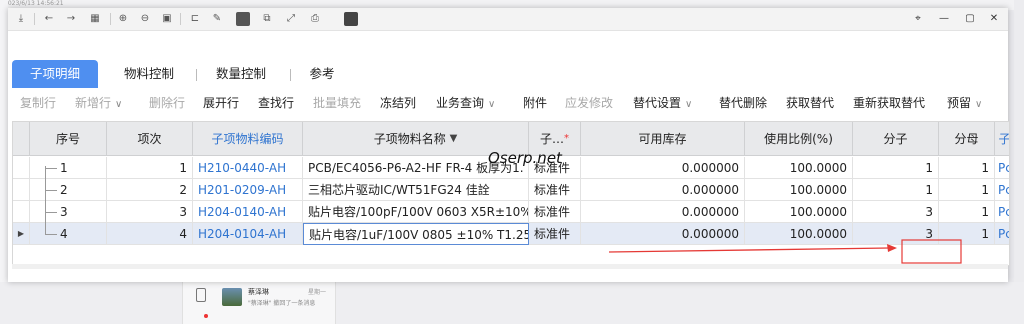 This screenshot has width=1024, height=324. I want to click on chat-last-message: "蔡泽琳" 撤回了一条消息, so click(282, 303).